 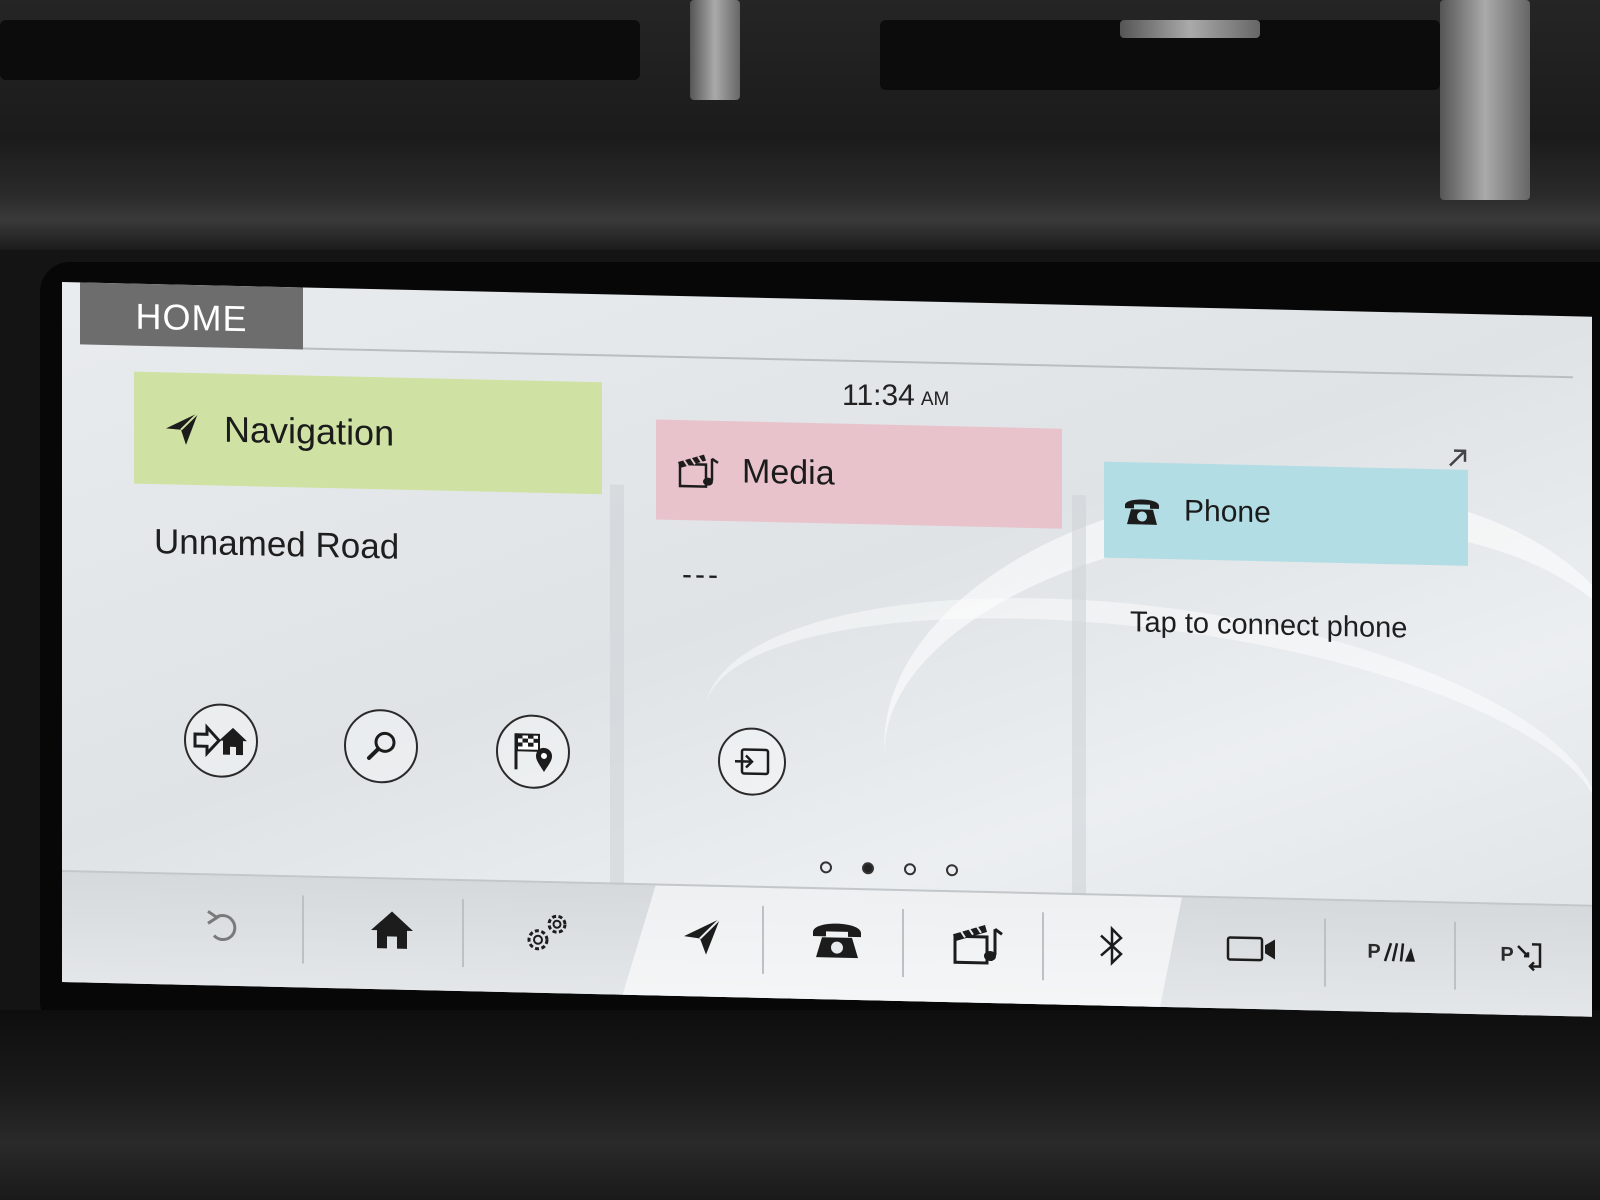 I want to click on back-button, so click(x=222, y=925).